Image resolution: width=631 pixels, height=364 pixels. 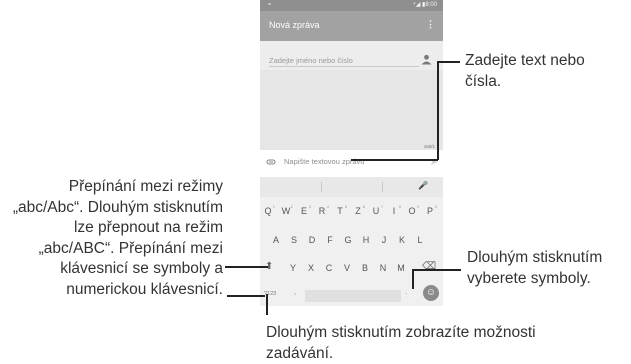 What do you see at coordinates (351, 163) in the screenshot?
I see `compose-bar: Napište textovou zprávu ➤` at bounding box center [351, 163].